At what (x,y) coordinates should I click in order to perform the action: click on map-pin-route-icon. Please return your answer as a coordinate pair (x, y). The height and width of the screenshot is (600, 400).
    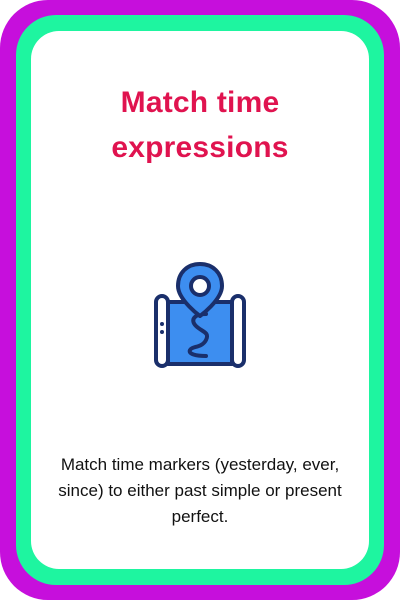
    Looking at the image, I should click on (200, 316).